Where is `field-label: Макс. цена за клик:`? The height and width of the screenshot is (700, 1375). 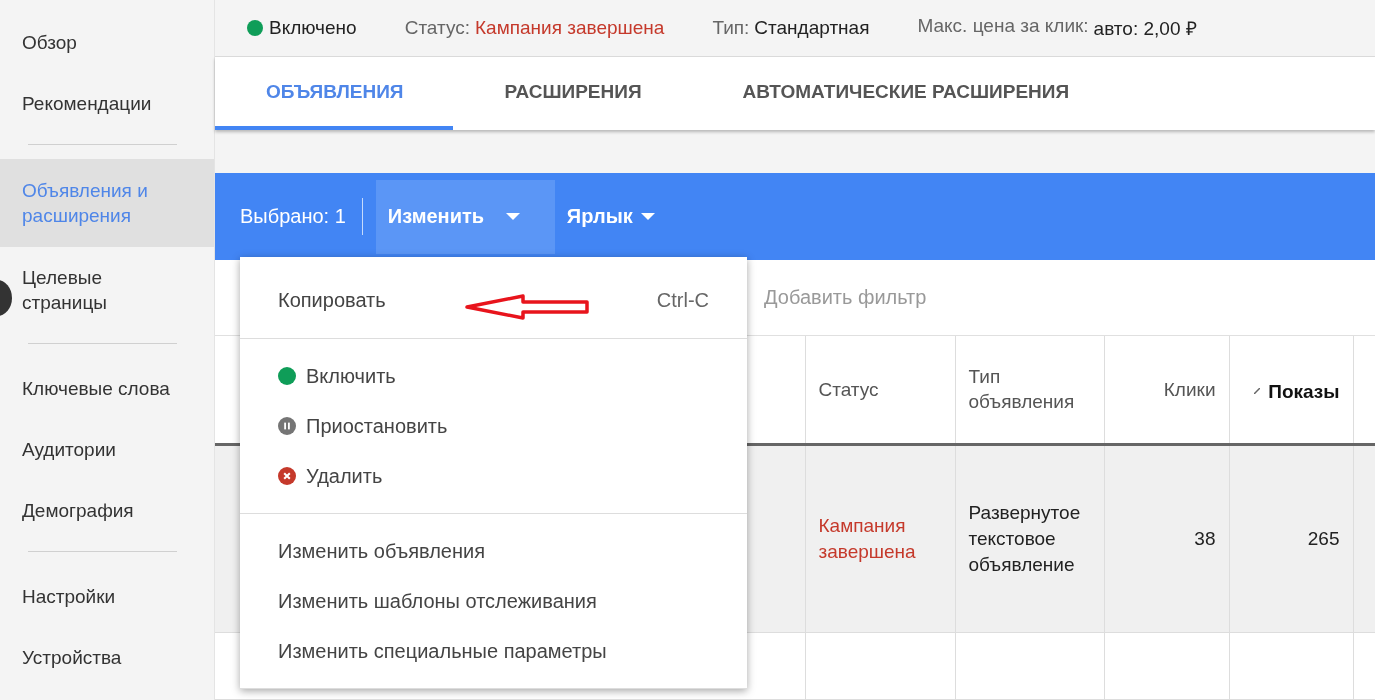
field-label: Макс. цена за клик: is located at coordinates (1003, 27).